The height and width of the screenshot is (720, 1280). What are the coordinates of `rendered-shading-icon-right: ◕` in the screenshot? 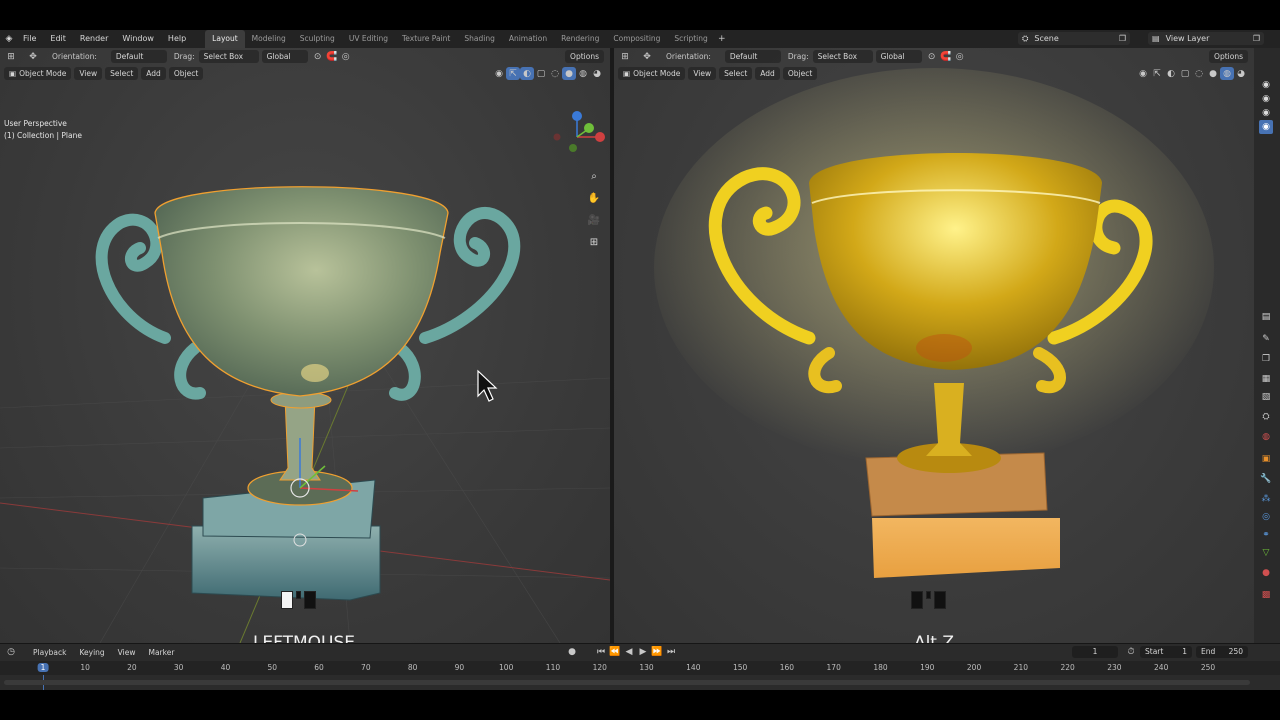 It's located at (1241, 73).